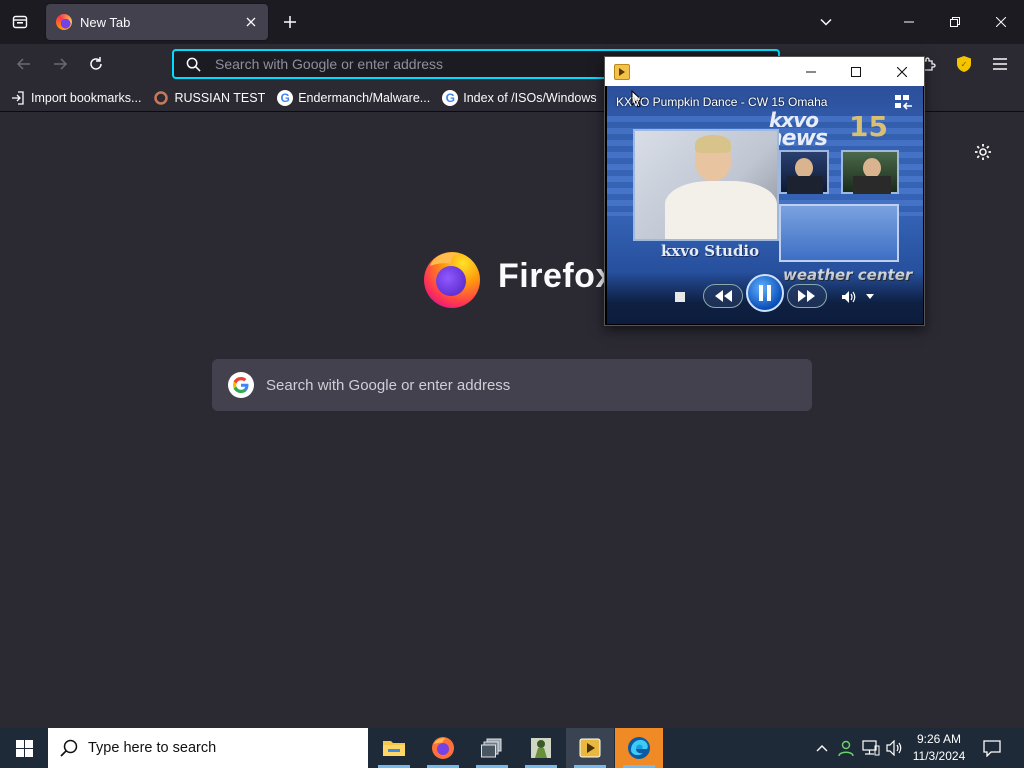 This screenshot has width=1024, height=768. I want to click on shield-icon: ✓, so click(964, 64).